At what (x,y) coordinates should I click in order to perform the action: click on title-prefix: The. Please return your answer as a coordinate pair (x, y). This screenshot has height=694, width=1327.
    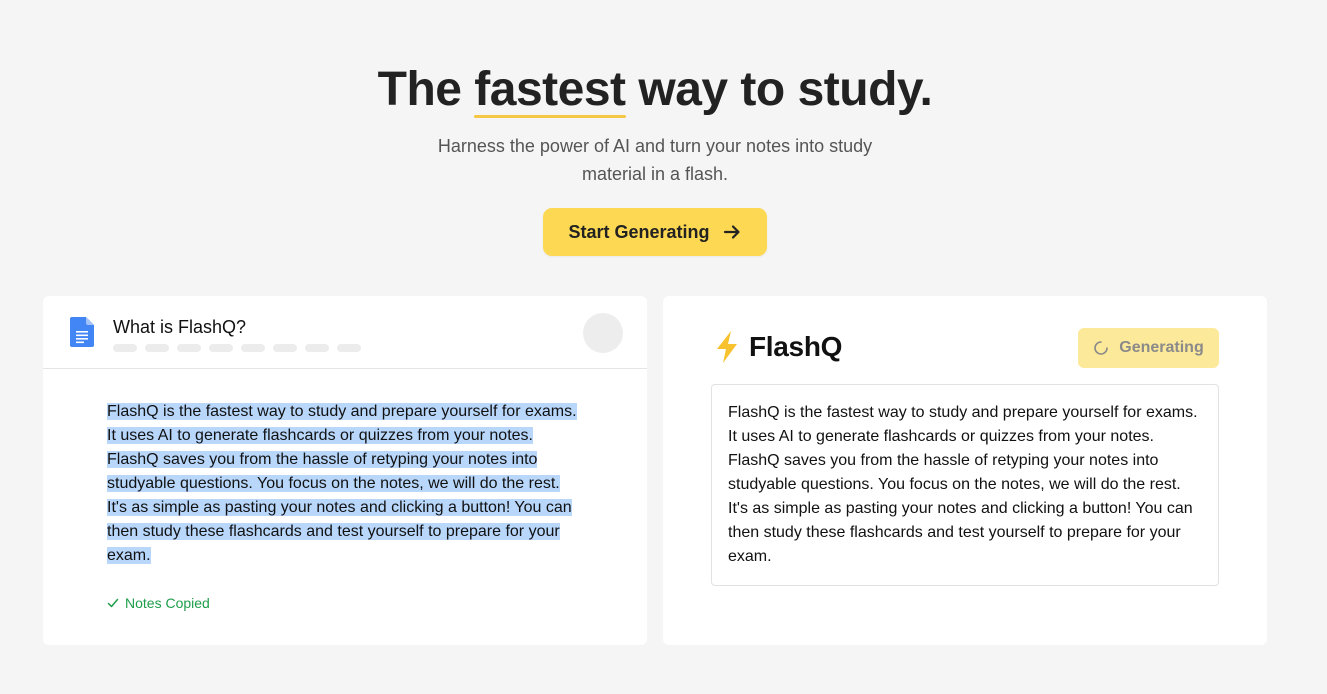
    Looking at the image, I should click on (426, 89).